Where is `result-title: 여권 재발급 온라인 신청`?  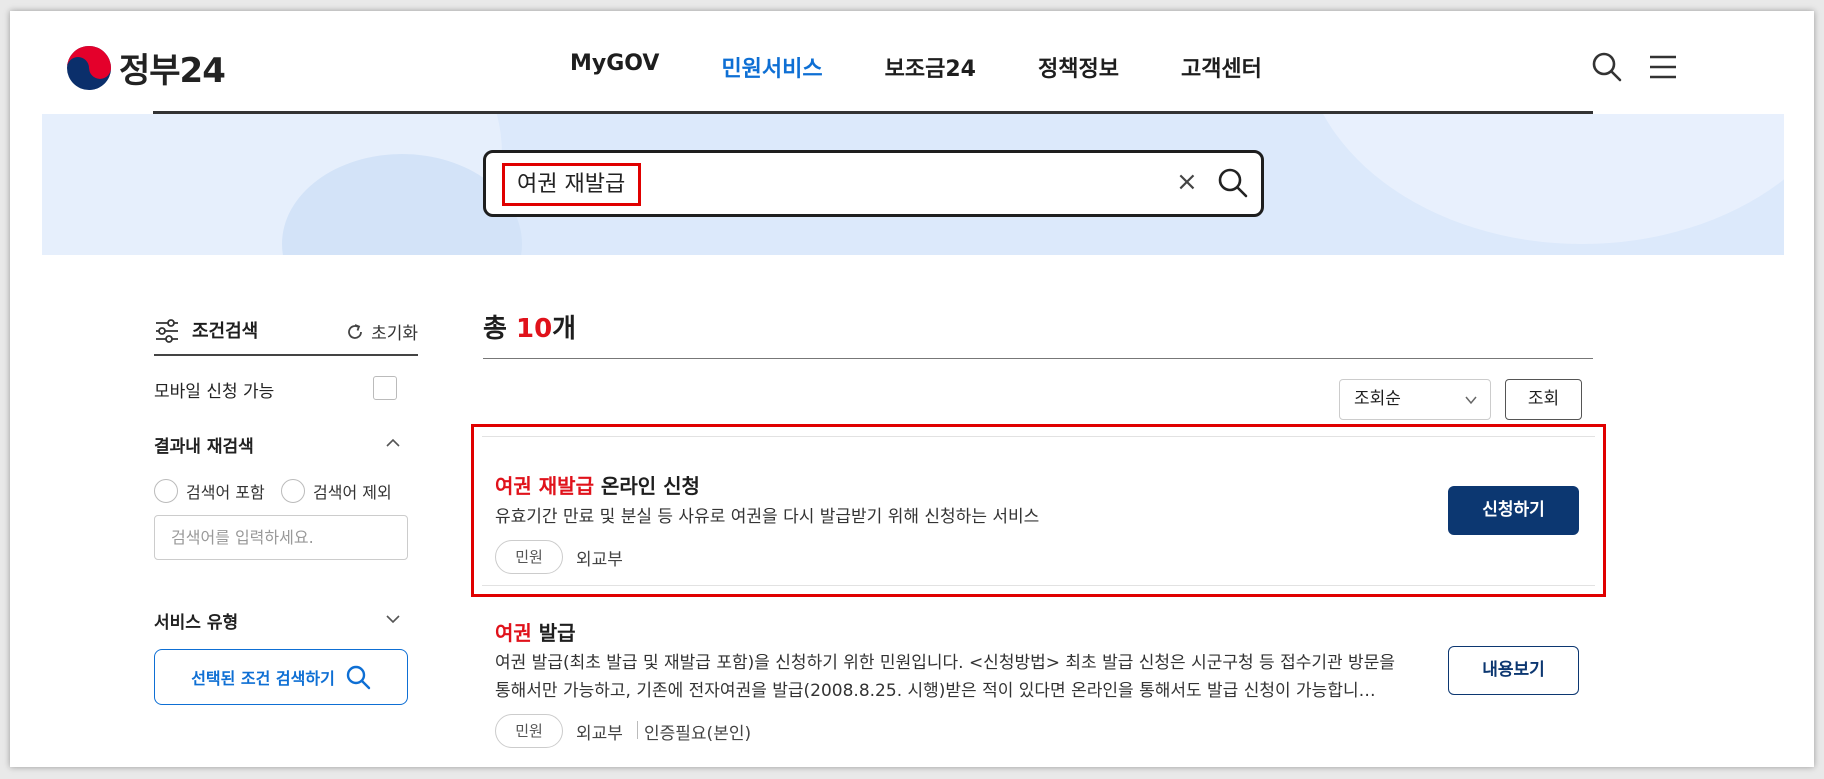
result-title: 여권 재발급 온라인 신청 is located at coordinates (597, 484).